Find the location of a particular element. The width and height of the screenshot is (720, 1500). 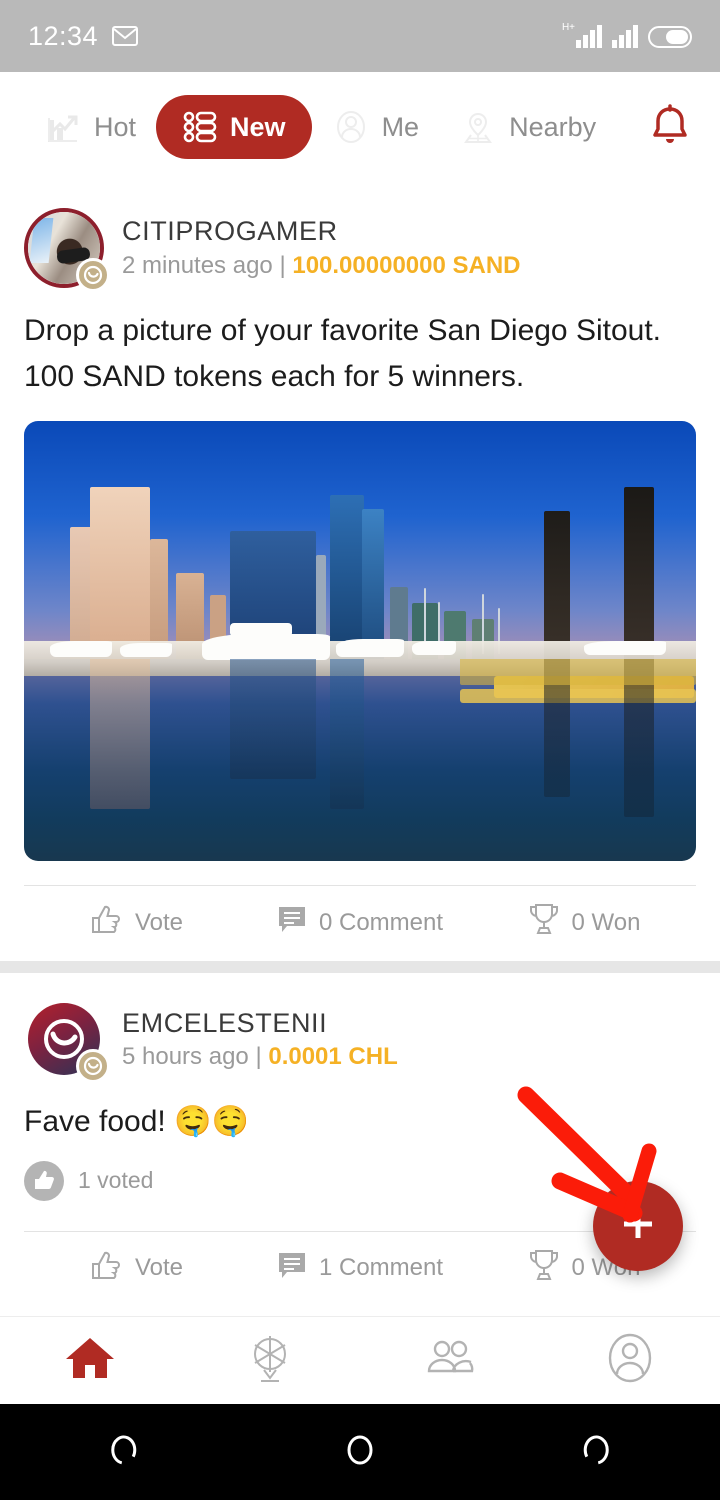

status-bar-right: H+ is located at coordinates (626, 35).